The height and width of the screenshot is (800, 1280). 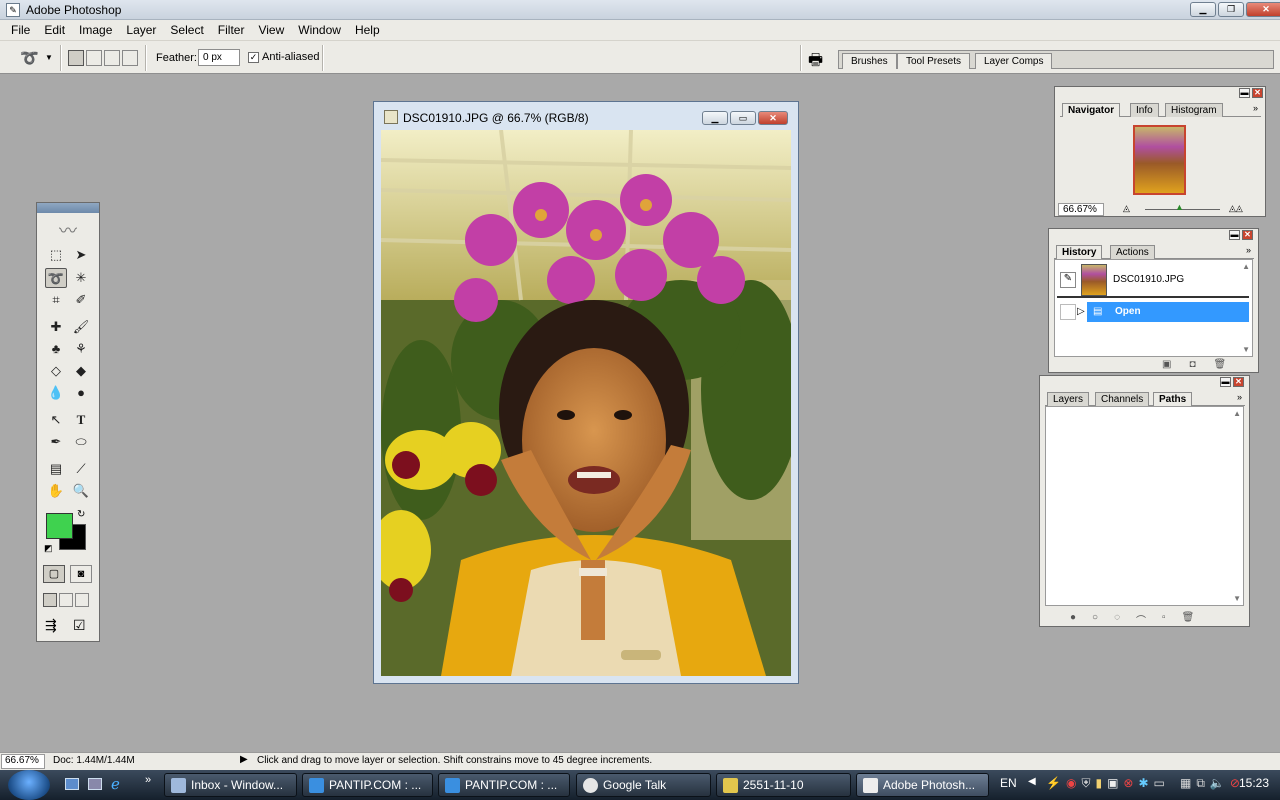 I want to click on create-snapshot-icon: ◘, so click(x=1192, y=364).